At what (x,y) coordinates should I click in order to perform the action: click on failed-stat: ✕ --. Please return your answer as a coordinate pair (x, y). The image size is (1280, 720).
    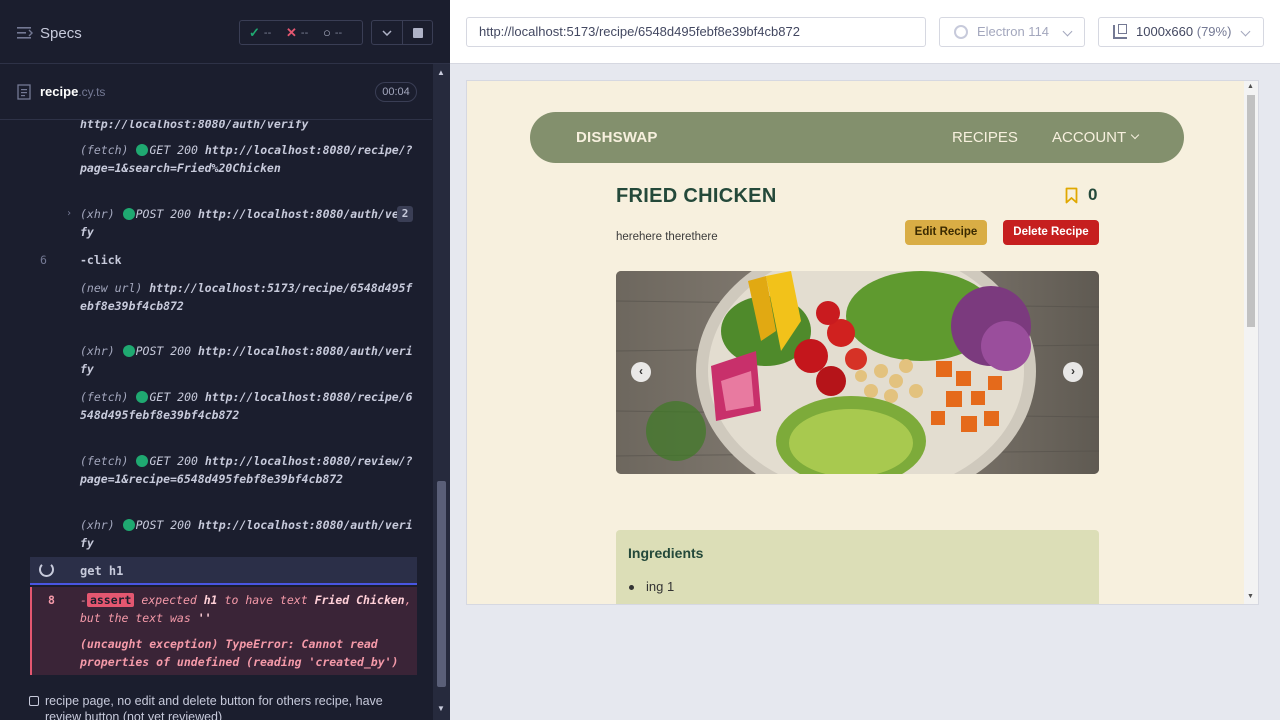
    Looking at the image, I should click on (297, 33).